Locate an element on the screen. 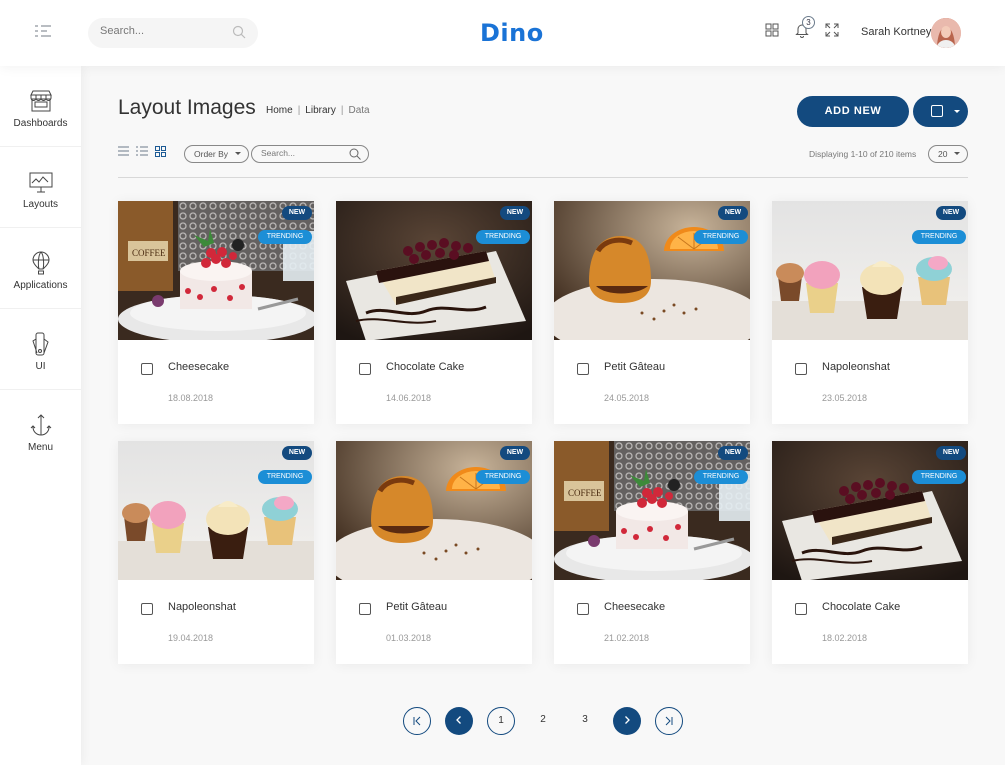 This screenshot has width=1005, height=765. chevron-left-icon is located at coordinates (458, 720).